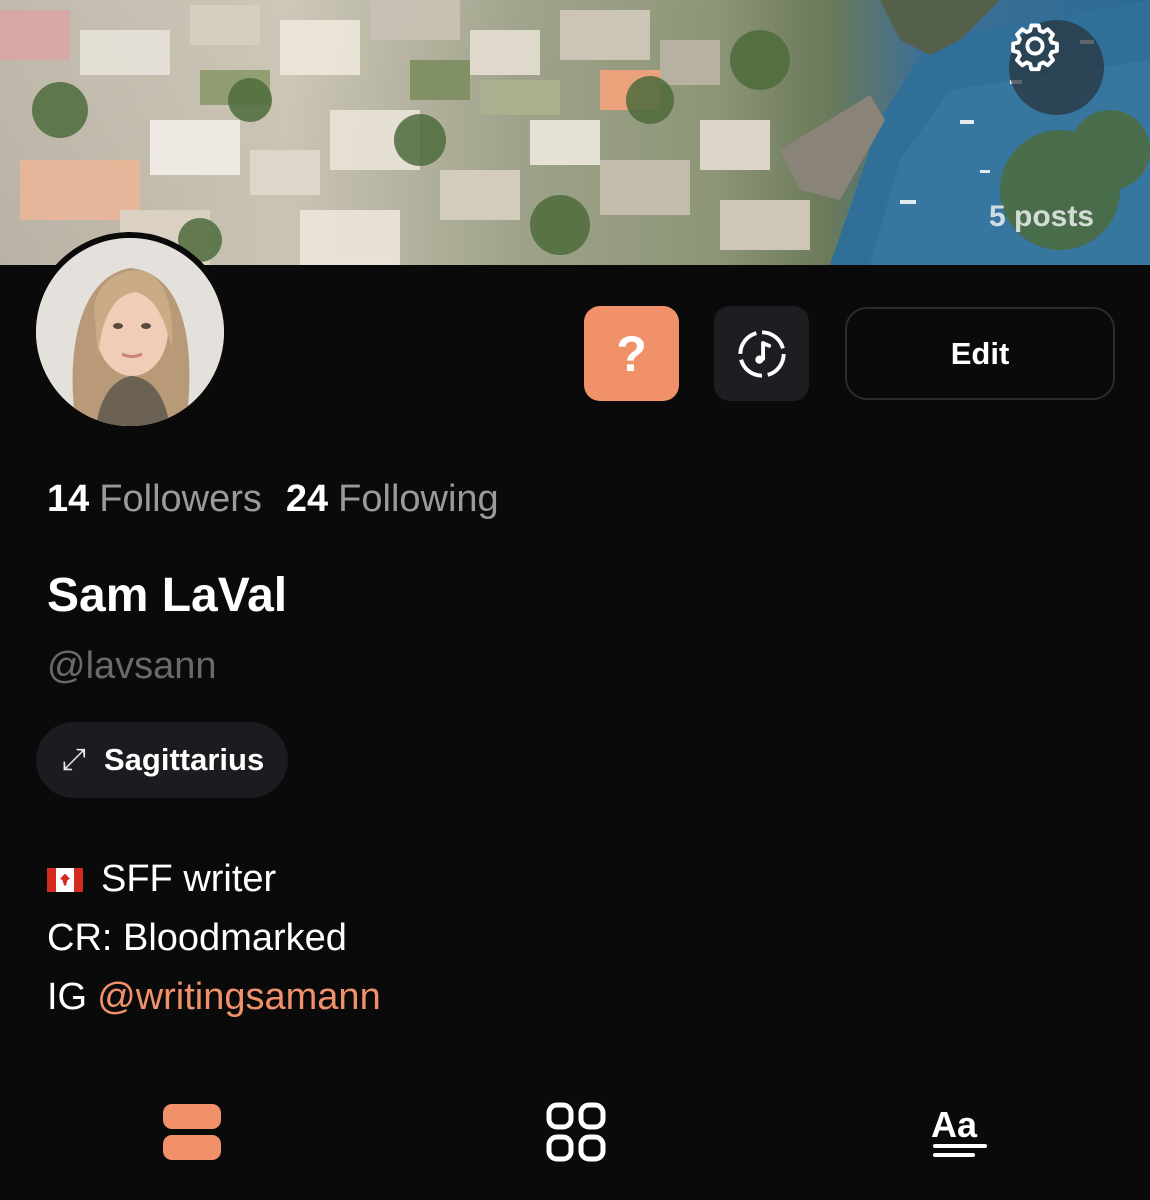 This screenshot has width=1150, height=1200. I want to click on following-stat: 24 Following, so click(392, 499).